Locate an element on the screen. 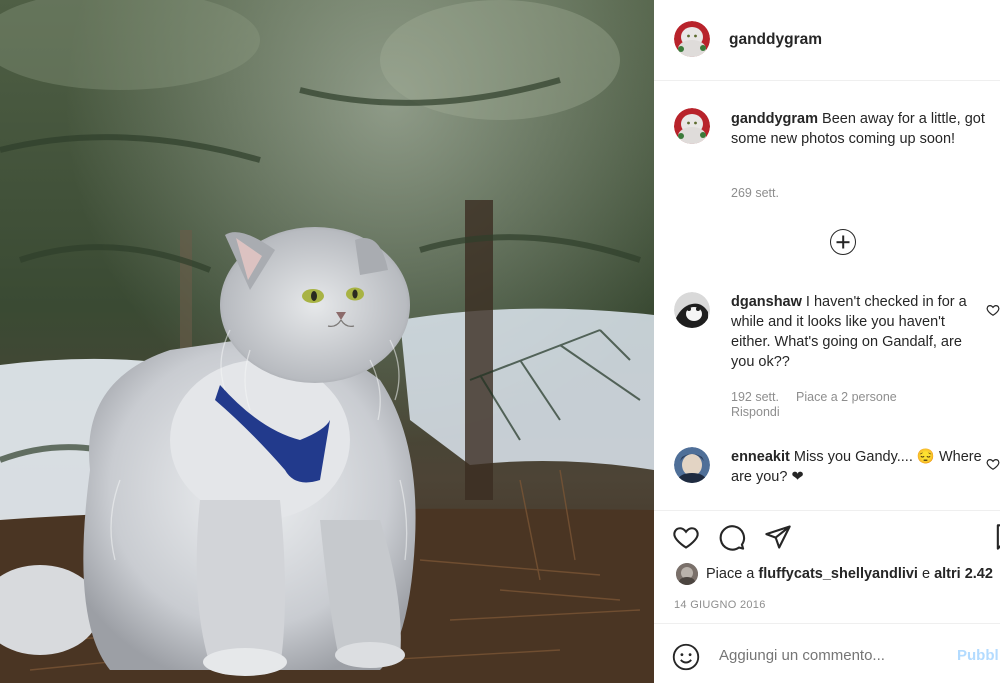 The height and width of the screenshot is (683, 1000). caption-time: 269 sett. is located at coordinates (755, 193).